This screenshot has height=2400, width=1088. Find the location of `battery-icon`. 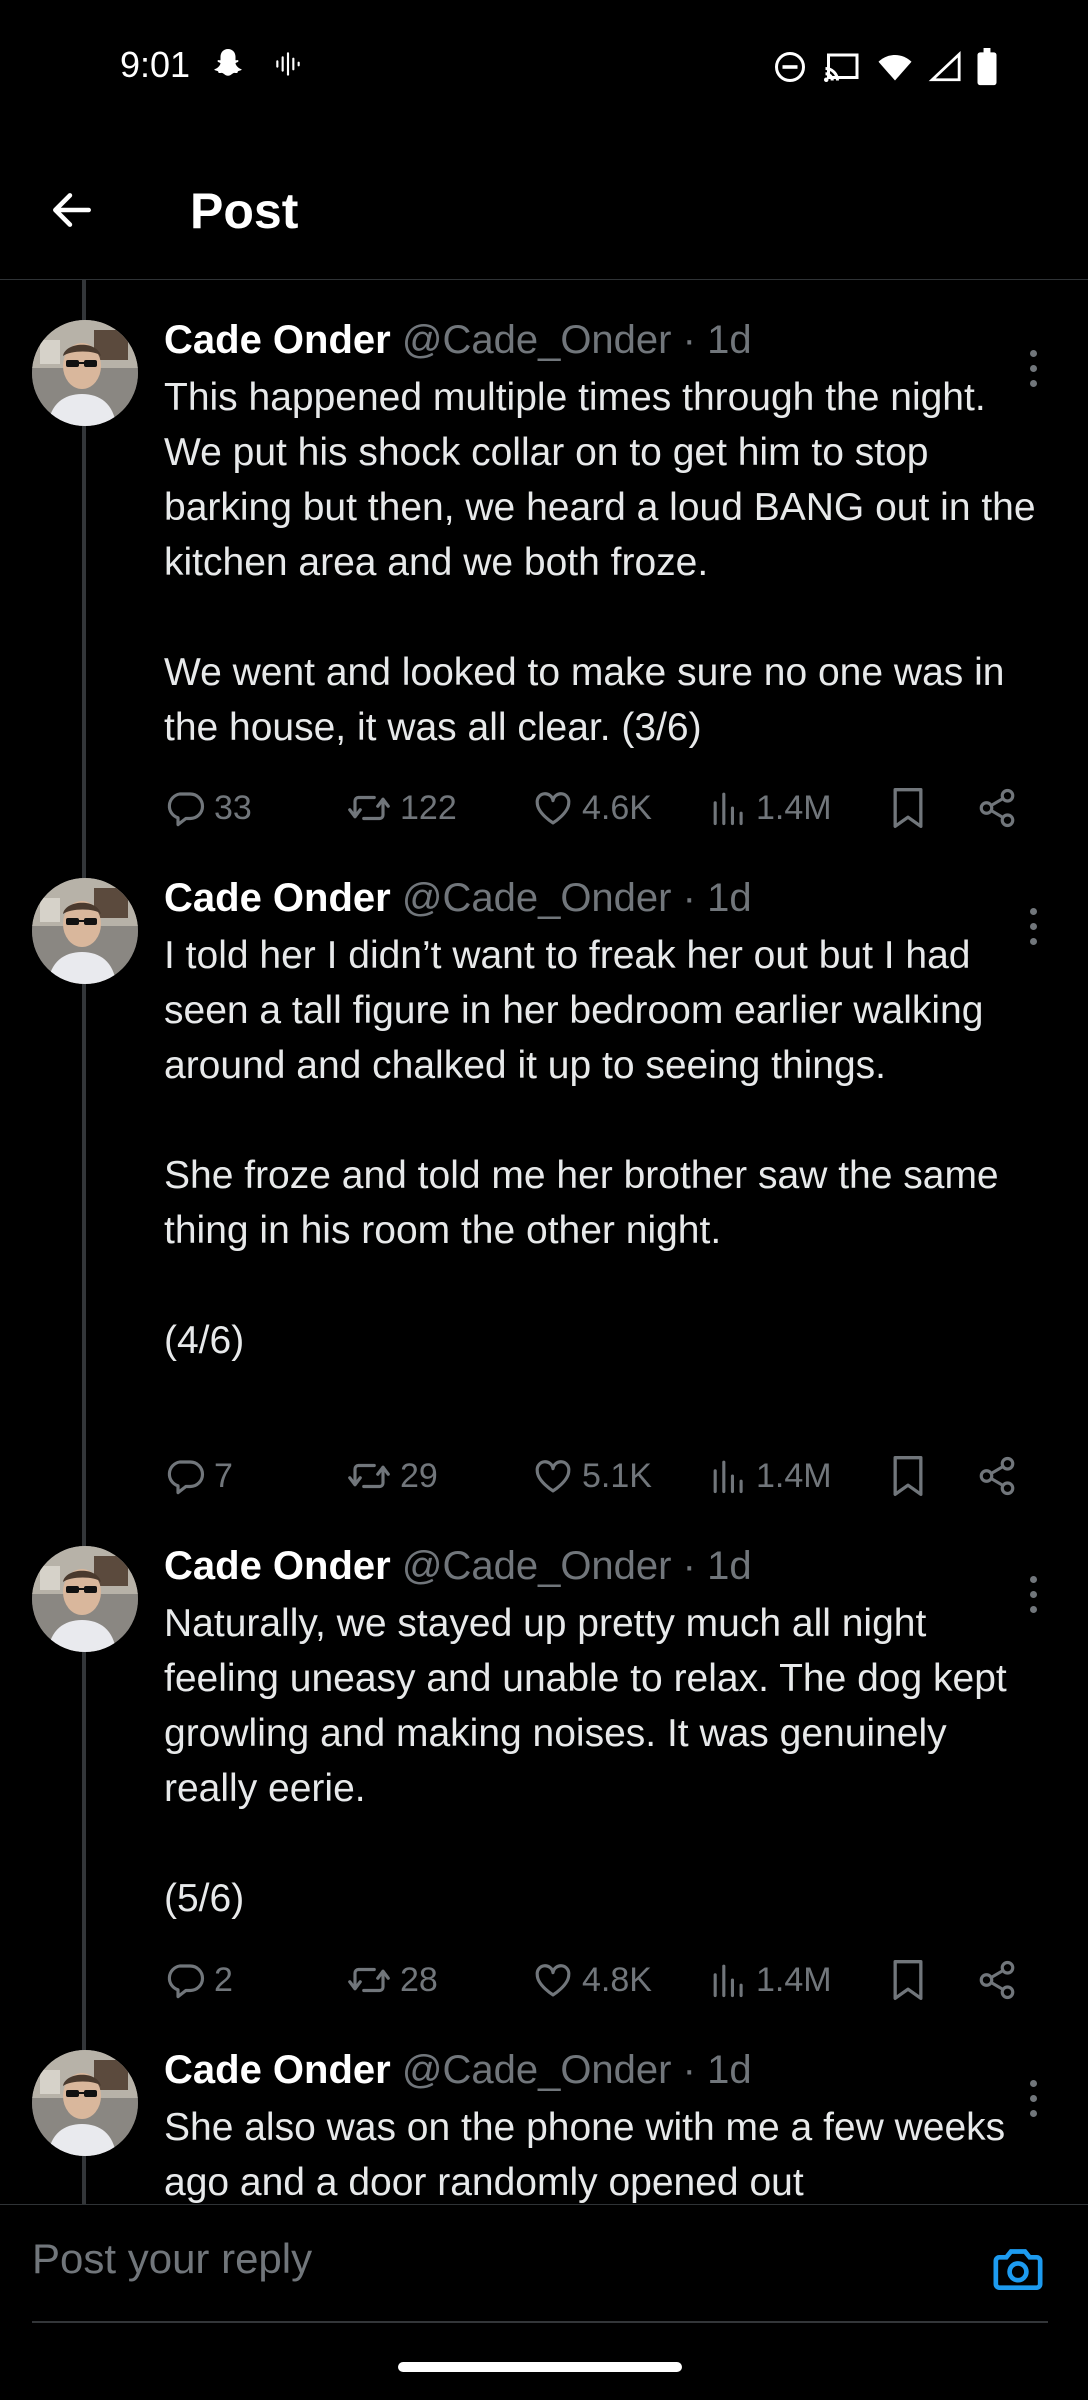

battery-icon is located at coordinates (987, 69).